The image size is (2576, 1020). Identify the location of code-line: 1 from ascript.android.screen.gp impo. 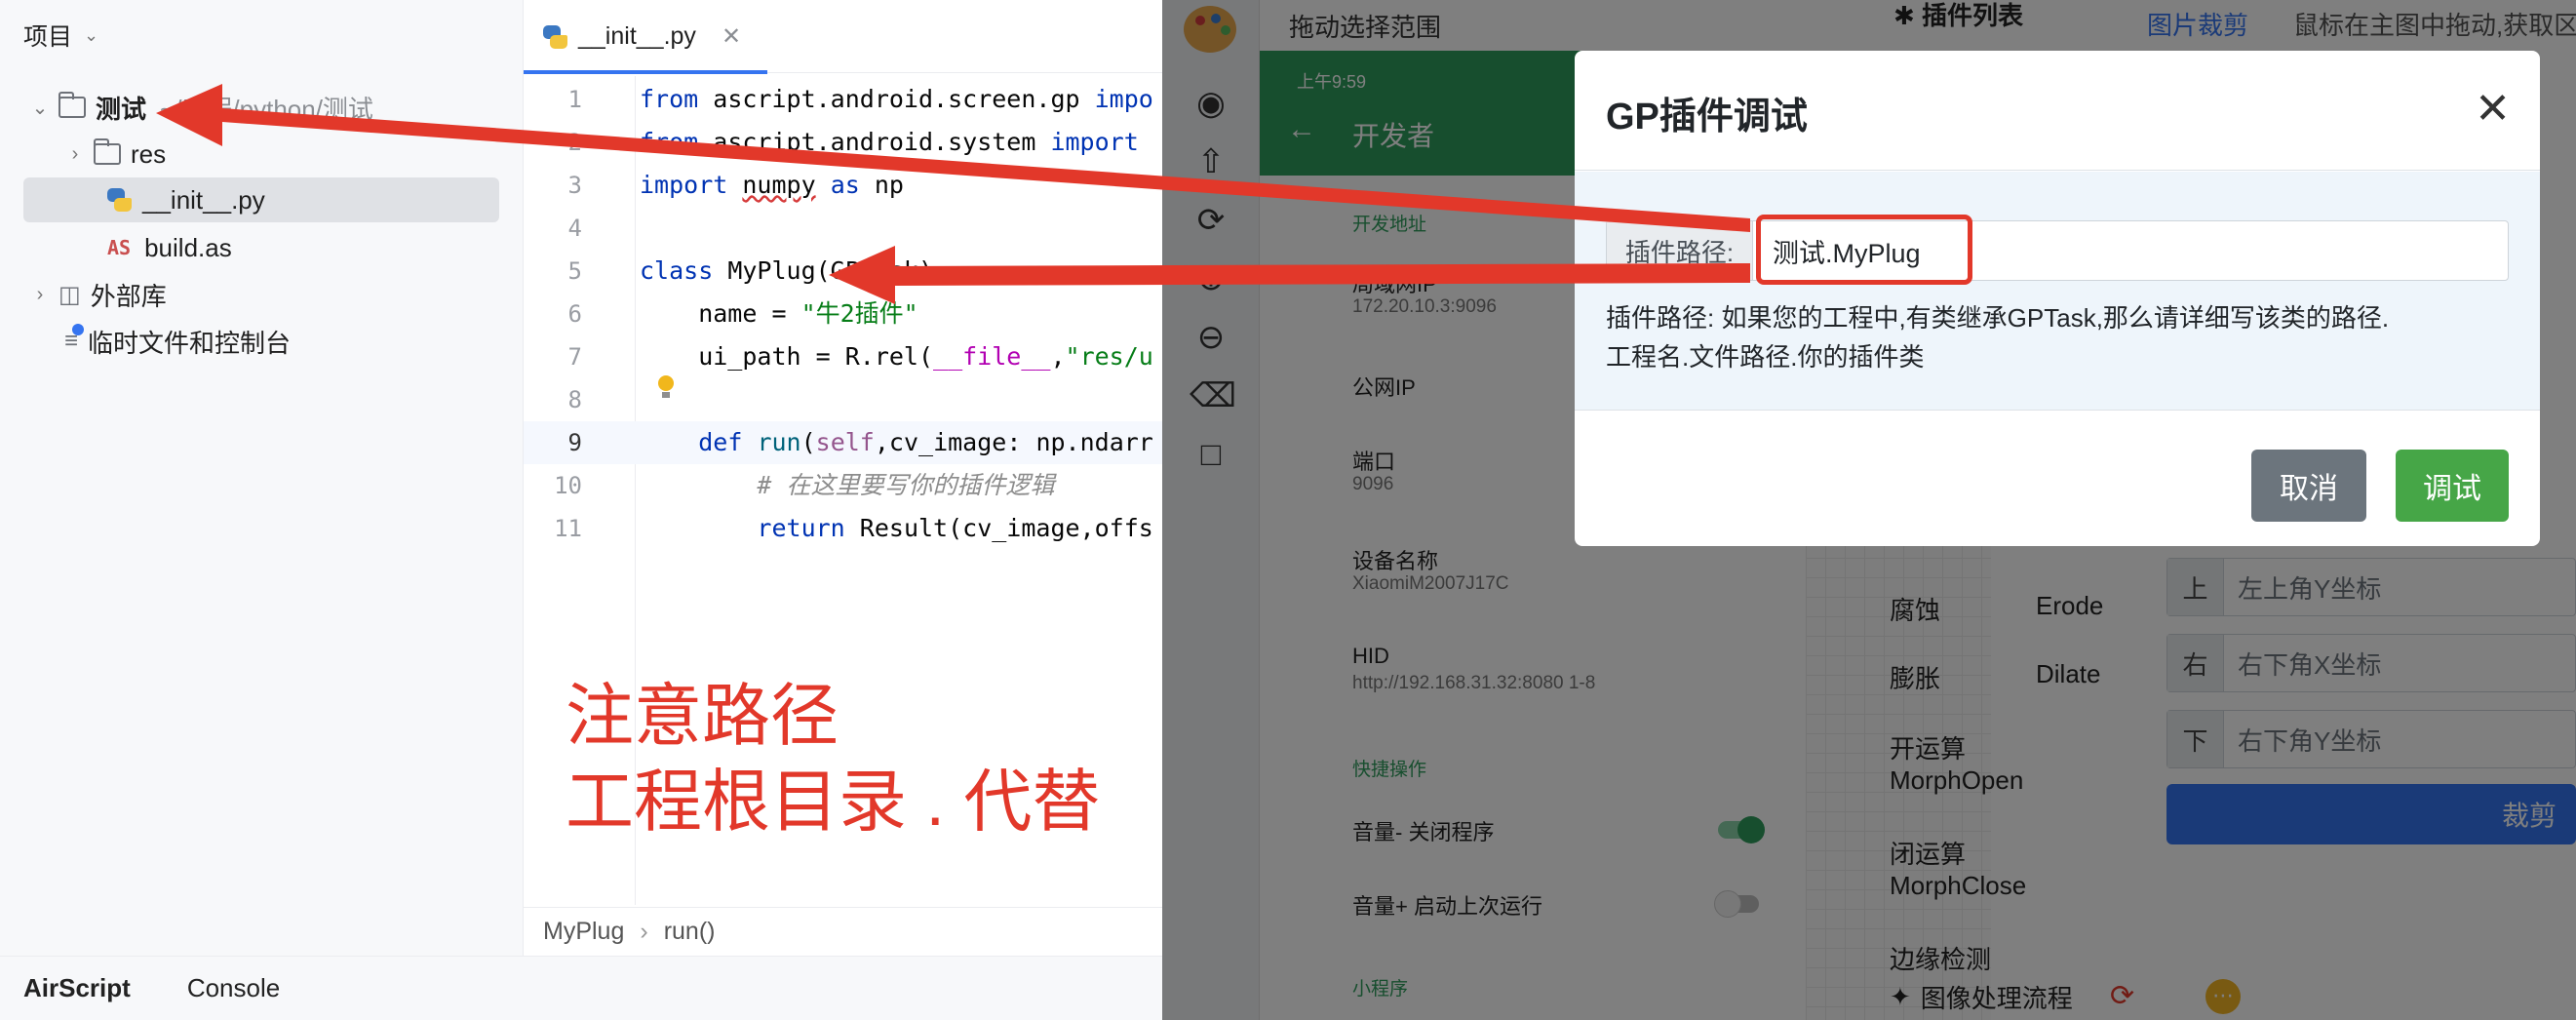
(843, 99).